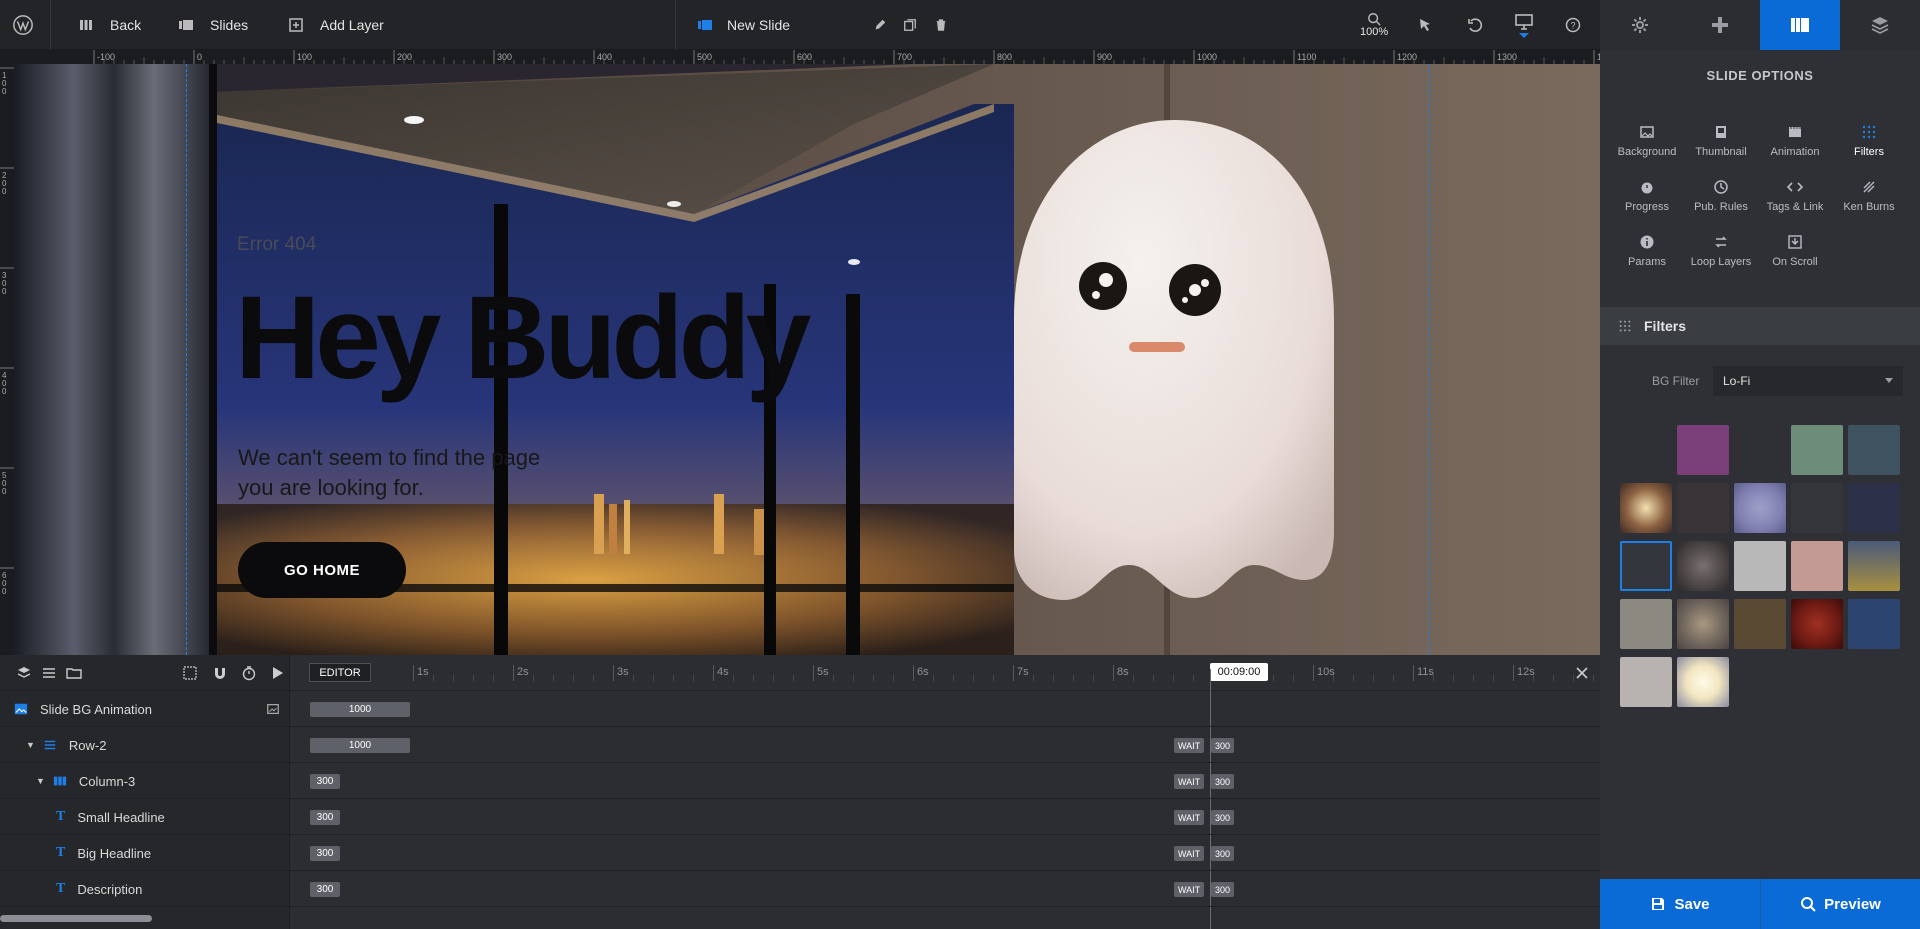  What do you see at coordinates (1582, 673) in the screenshot?
I see `close-timeline-icon` at bounding box center [1582, 673].